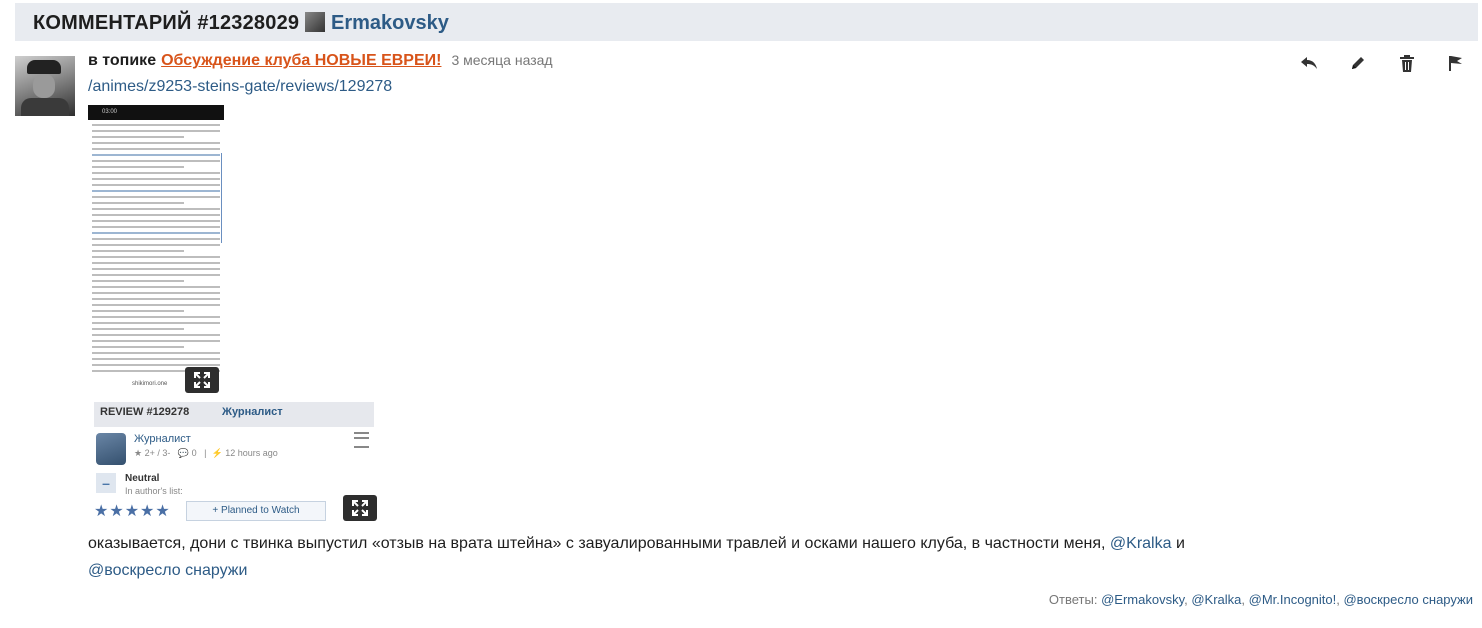 The height and width of the screenshot is (628, 1482). Describe the element at coordinates (45, 86) in the screenshot. I see `user-avatar` at that location.